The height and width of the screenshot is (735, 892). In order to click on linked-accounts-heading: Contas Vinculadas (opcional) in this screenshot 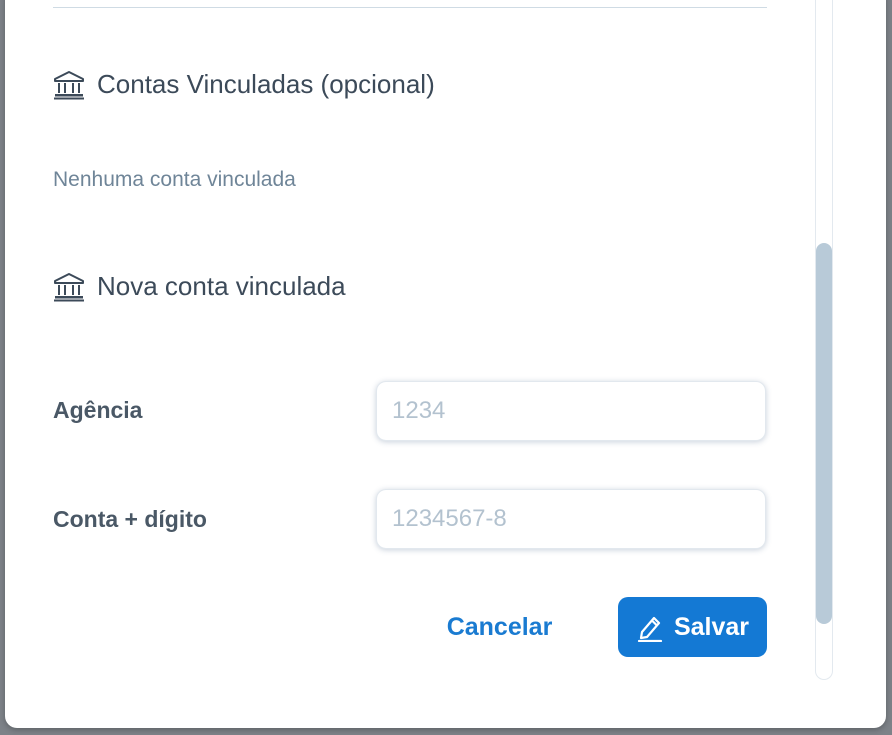, I will do `click(244, 84)`.